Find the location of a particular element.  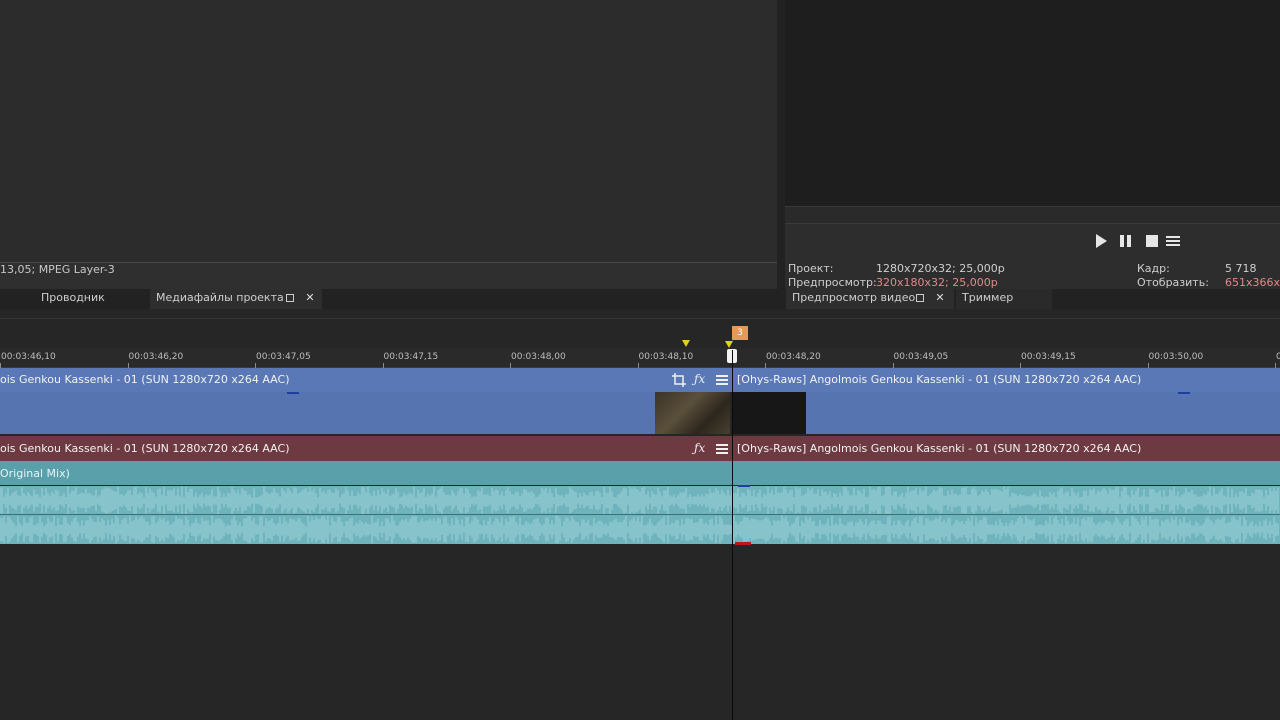

media-format-text: 13,05; MPEG Layer-3 is located at coordinates (57, 269).